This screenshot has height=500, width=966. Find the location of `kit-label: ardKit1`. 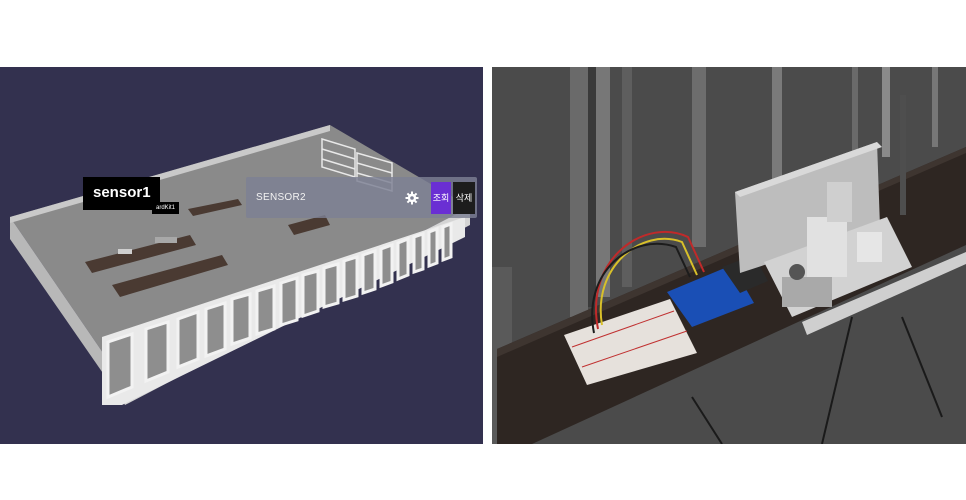

kit-label: ardKit1 is located at coordinates (166, 208).